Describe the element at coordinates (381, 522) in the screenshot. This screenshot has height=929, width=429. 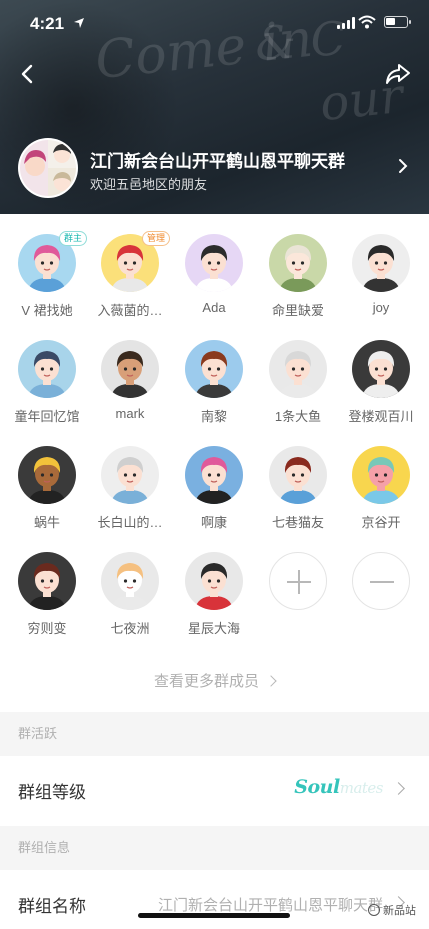
I see `member-name: 京谷开` at that location.